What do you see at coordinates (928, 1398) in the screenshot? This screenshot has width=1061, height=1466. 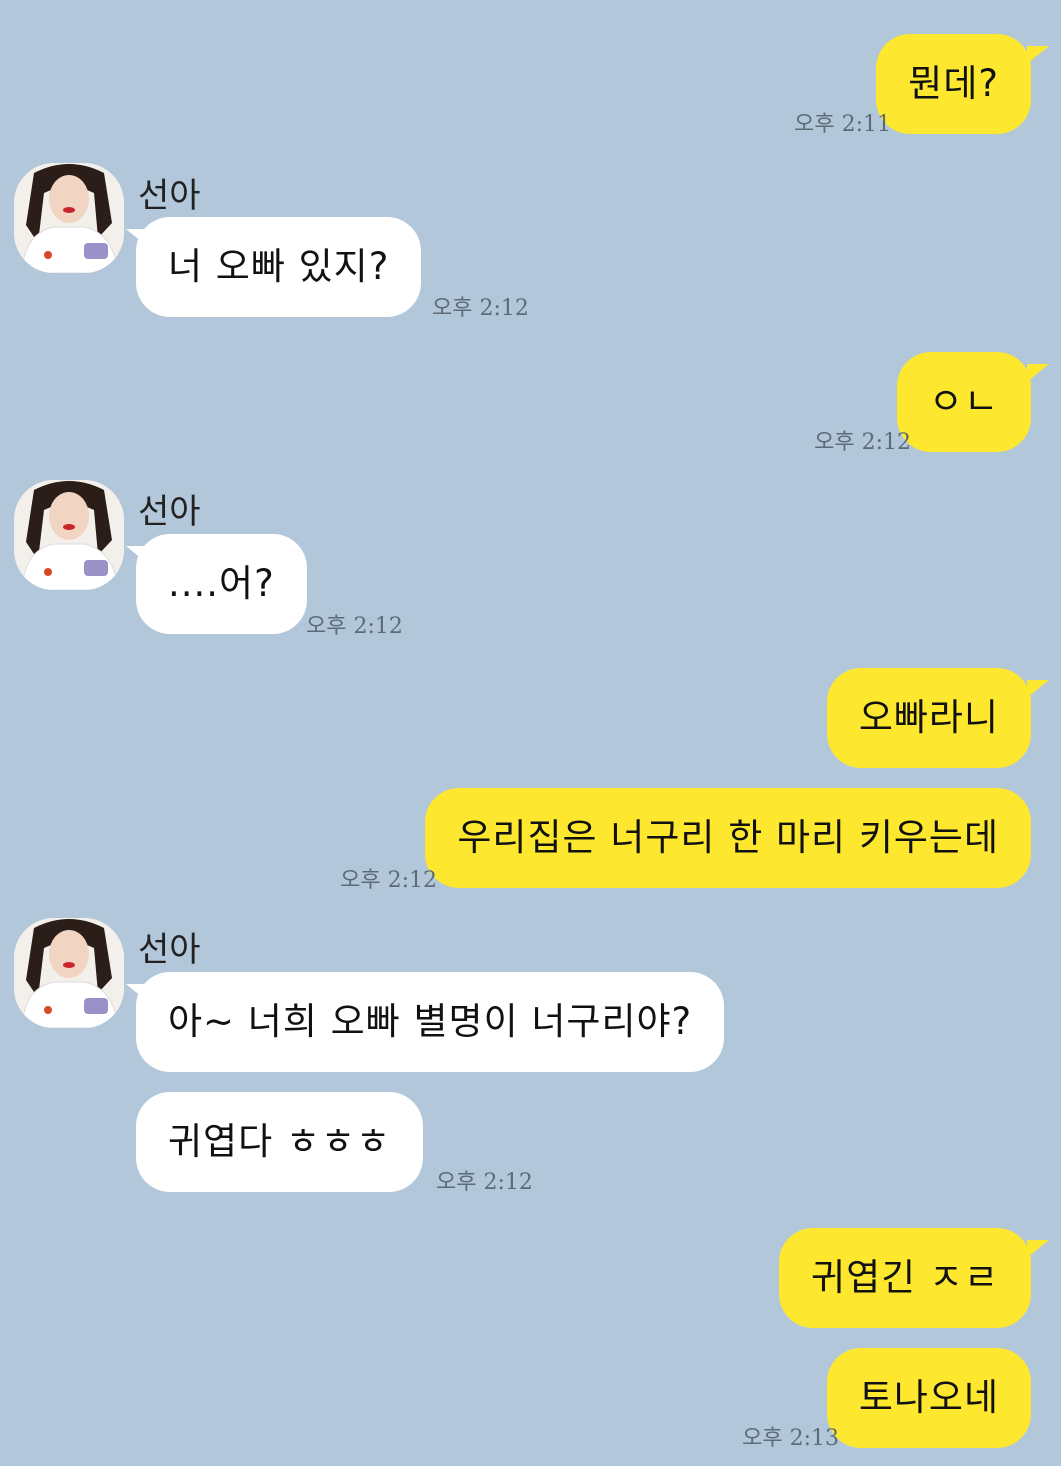 I see `my-message-bubble: 토나오네` at bounding box center [928, 1398].